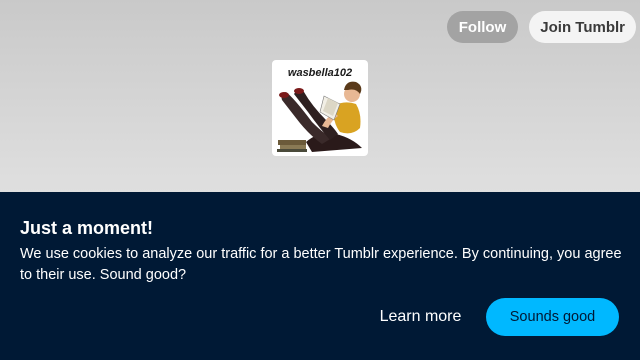  I want to click on top-bar: Follow Join Tumblr, so click(541, 27).